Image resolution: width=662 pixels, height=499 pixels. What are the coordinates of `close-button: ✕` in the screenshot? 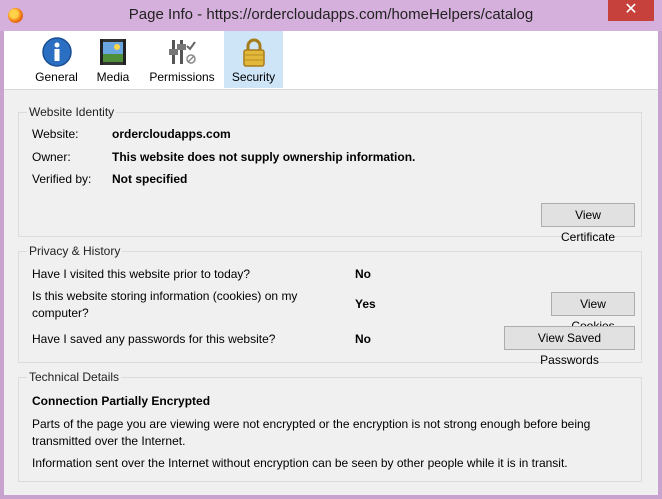 It's located at (631, 10).